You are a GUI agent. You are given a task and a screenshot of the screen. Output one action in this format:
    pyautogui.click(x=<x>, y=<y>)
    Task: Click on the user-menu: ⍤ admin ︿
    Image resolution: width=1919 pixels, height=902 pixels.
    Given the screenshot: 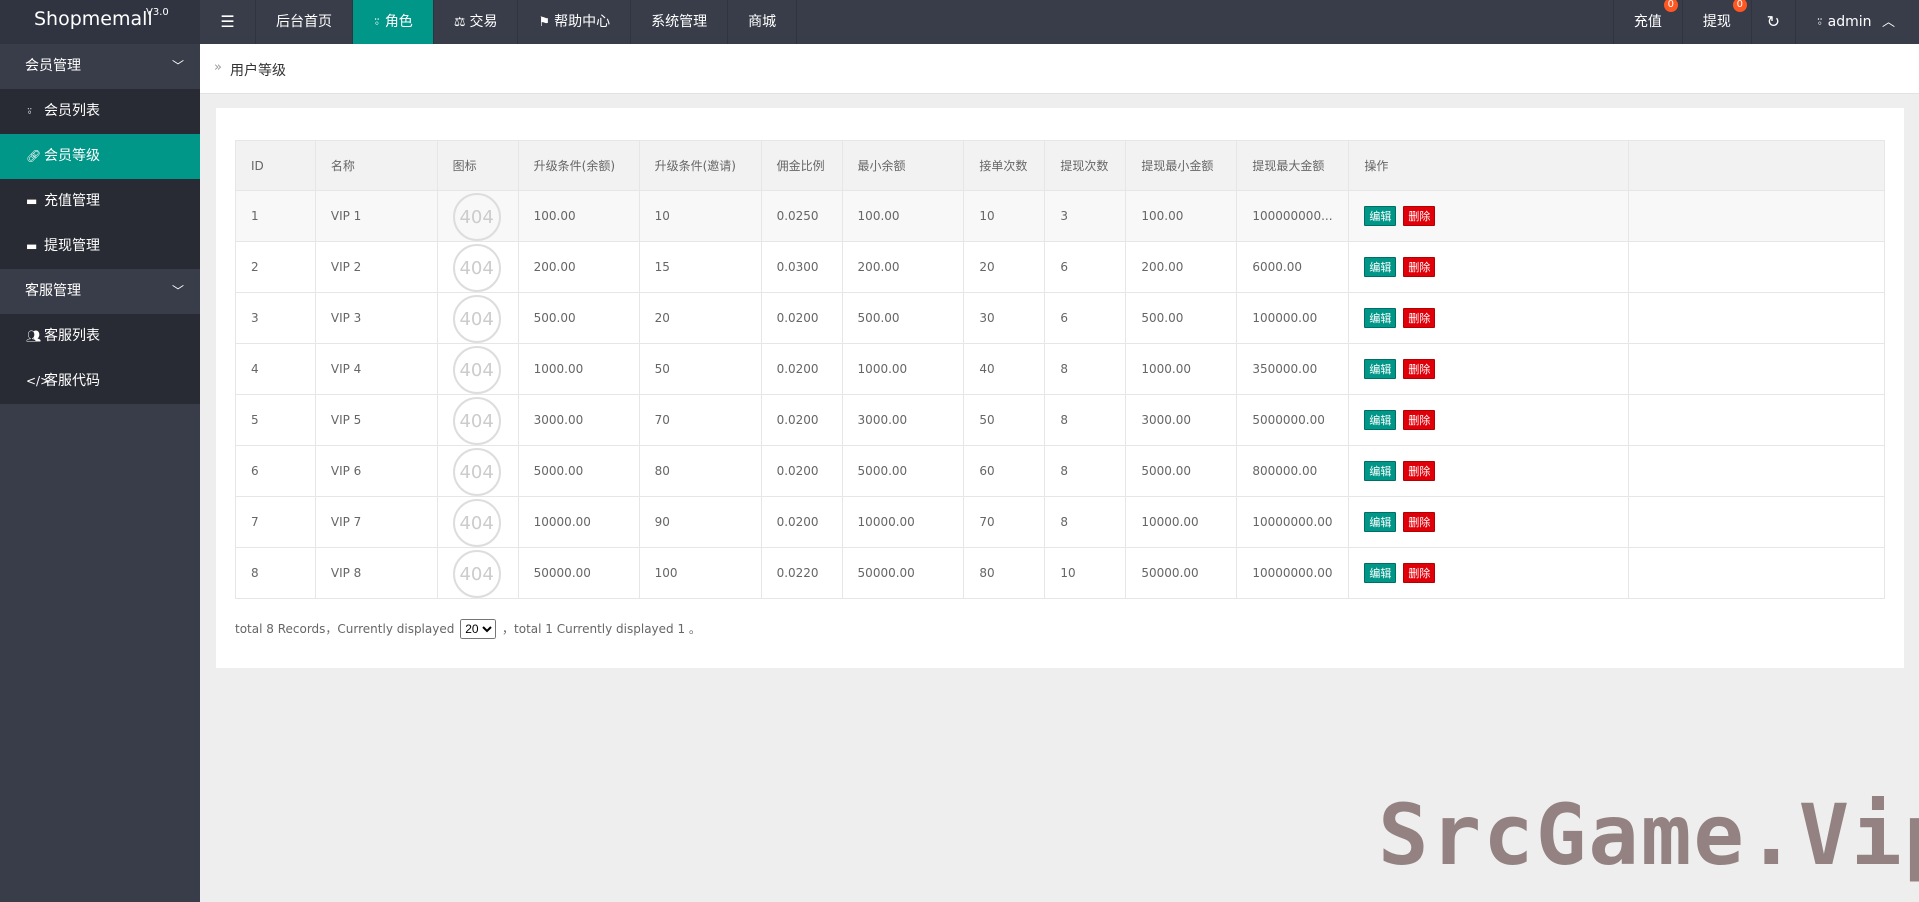 What is the action you would take?
    pyautogui.click(x=1856, y=22)
    